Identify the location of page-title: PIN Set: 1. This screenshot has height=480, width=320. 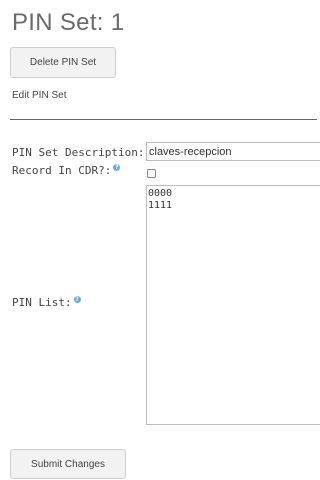
(68, 22).